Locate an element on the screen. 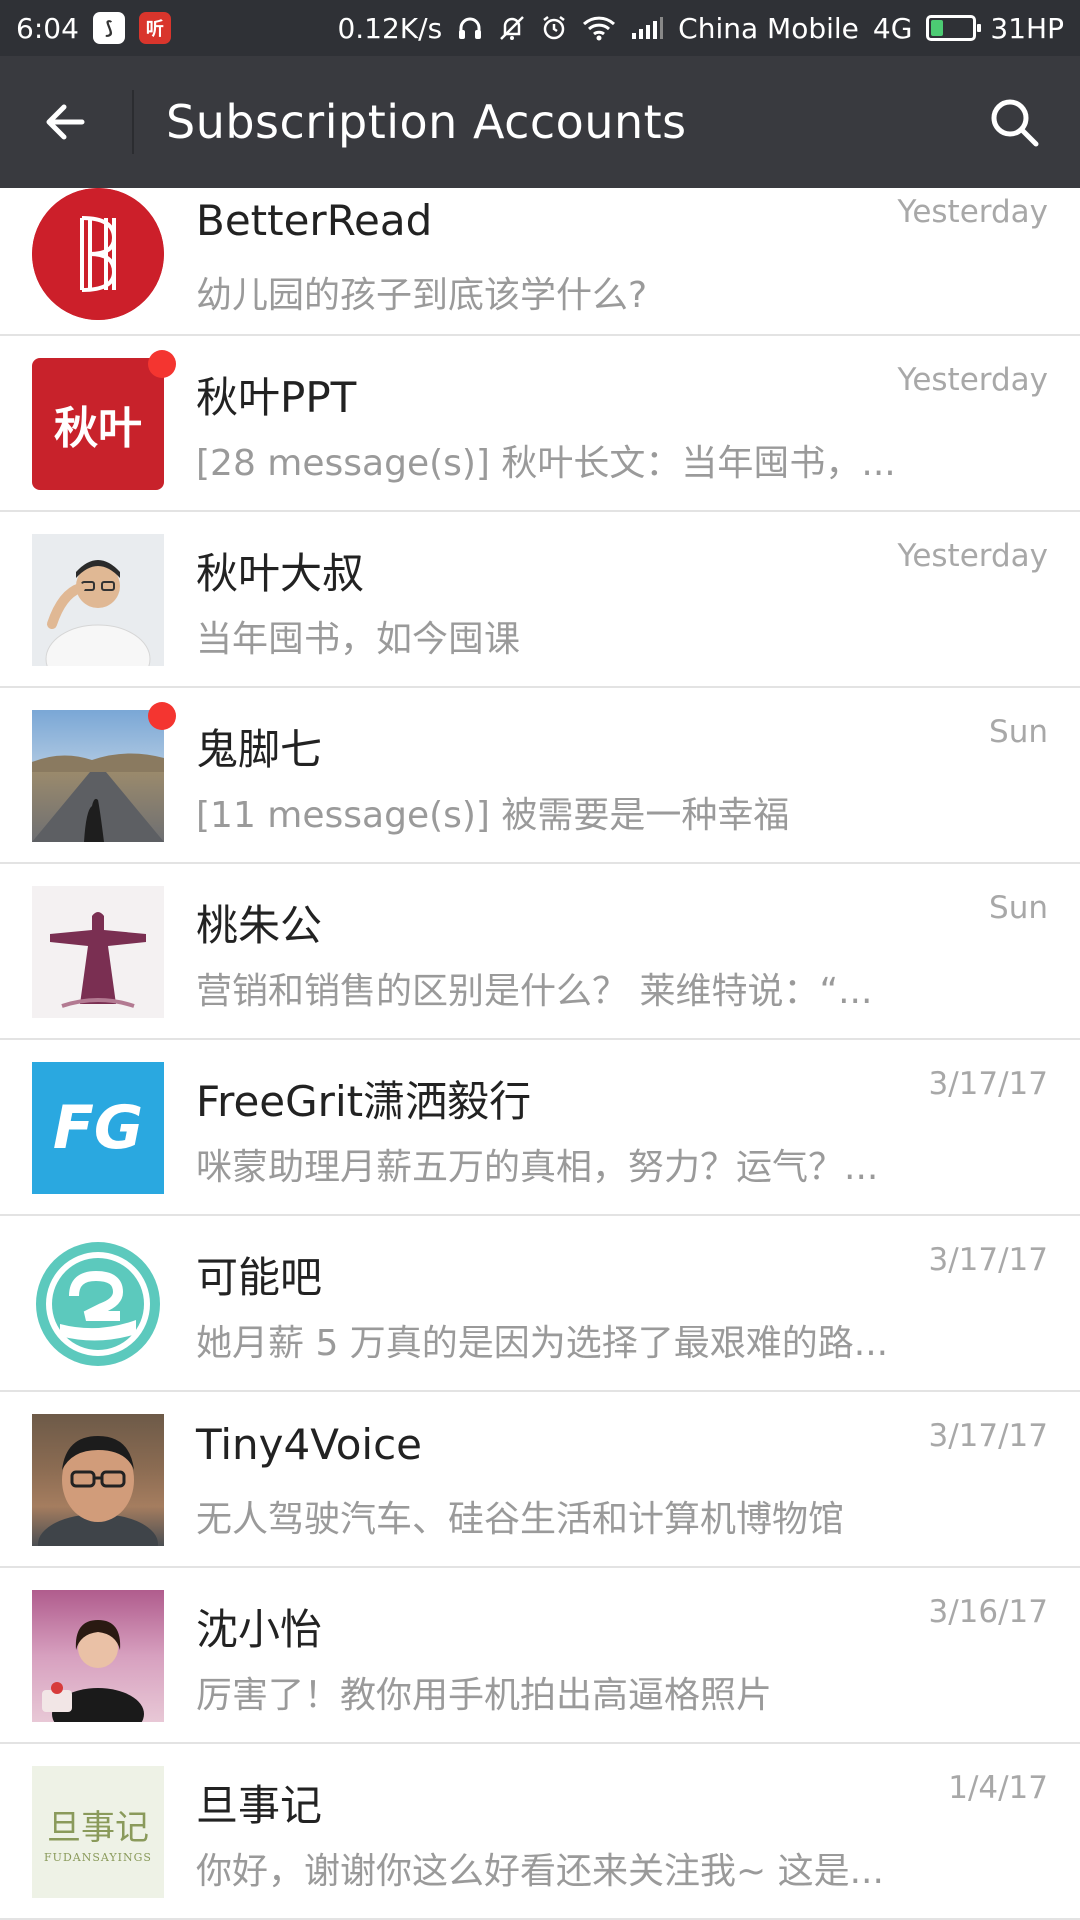  account-name: 秋叶大叔 is located at coordinates (280, 573).